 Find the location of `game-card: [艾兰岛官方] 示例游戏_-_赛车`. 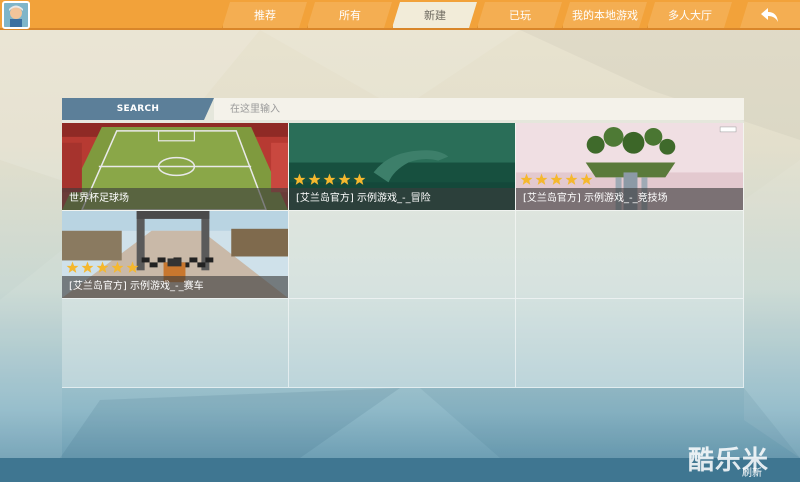

game-card: [艾兰岛官方] 示例游戏_-_赛车 is located at coordinates (175, 255).